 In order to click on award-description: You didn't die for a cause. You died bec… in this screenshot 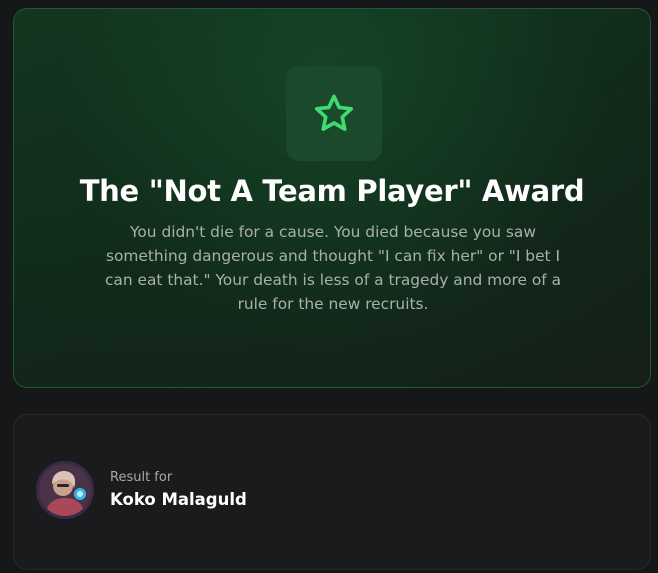, I will do `click(333, 268)`.